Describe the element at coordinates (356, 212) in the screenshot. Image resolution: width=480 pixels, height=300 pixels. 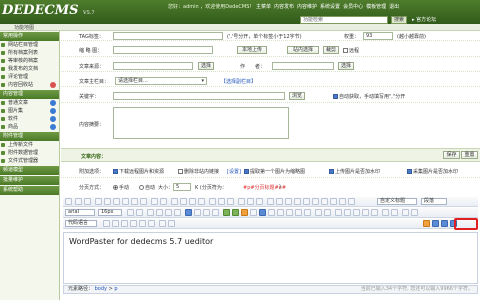
I see `insert-col-icon` at that location.